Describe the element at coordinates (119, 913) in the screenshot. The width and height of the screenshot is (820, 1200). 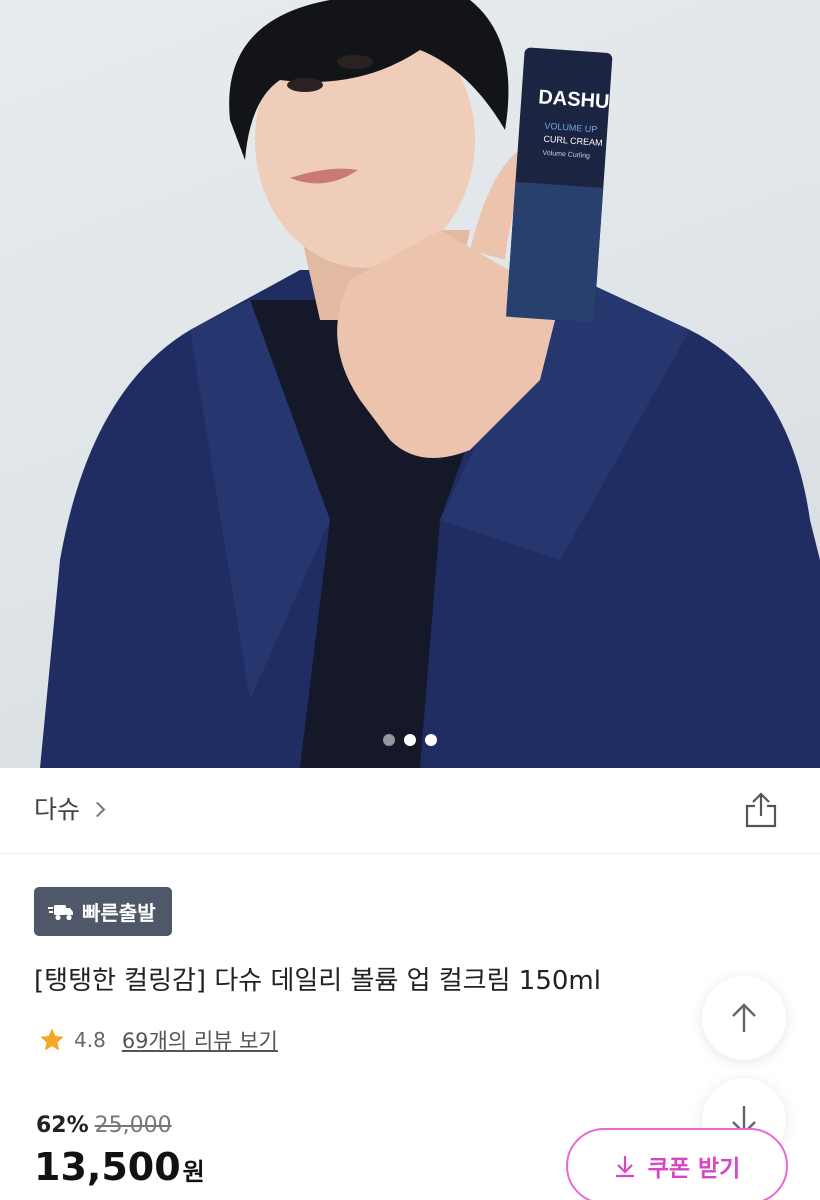
I see `badge-label: 빠른출발` at that location.